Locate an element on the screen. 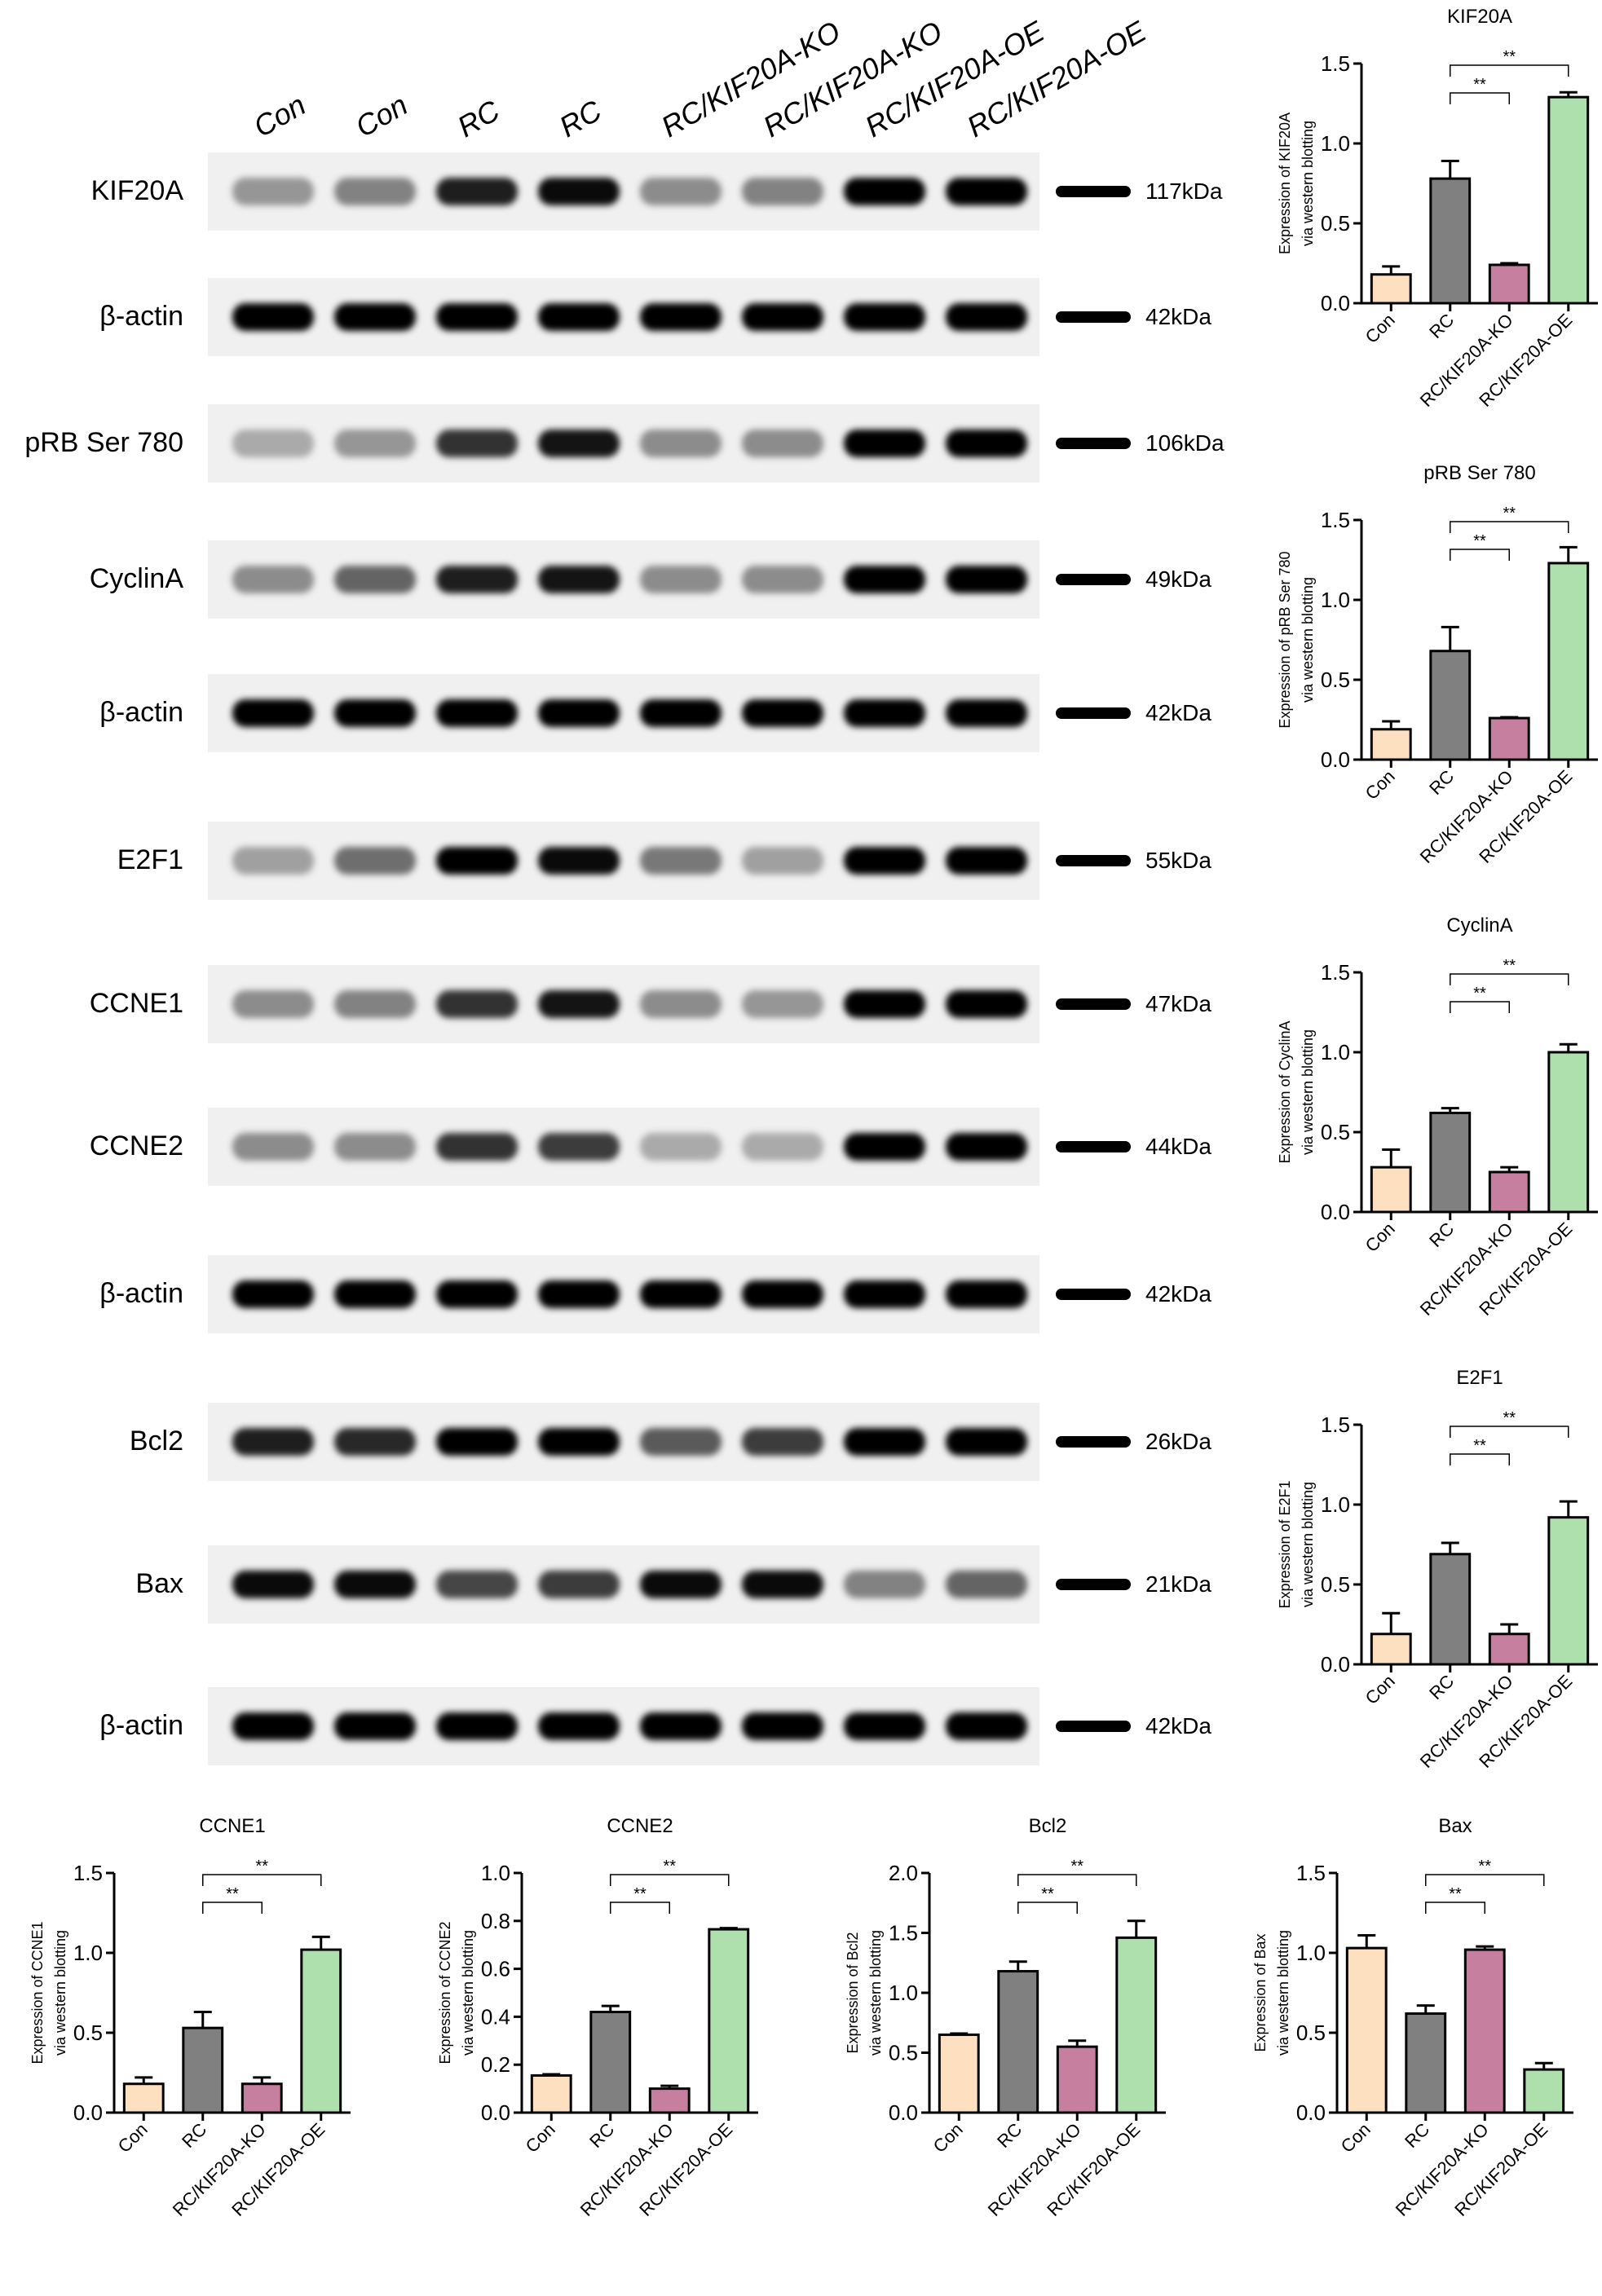 The height and width of the screenshot is (2296, 1602). y-axis-label: Expression of Bax via western blotting is located at coordinates (1271, 1993).